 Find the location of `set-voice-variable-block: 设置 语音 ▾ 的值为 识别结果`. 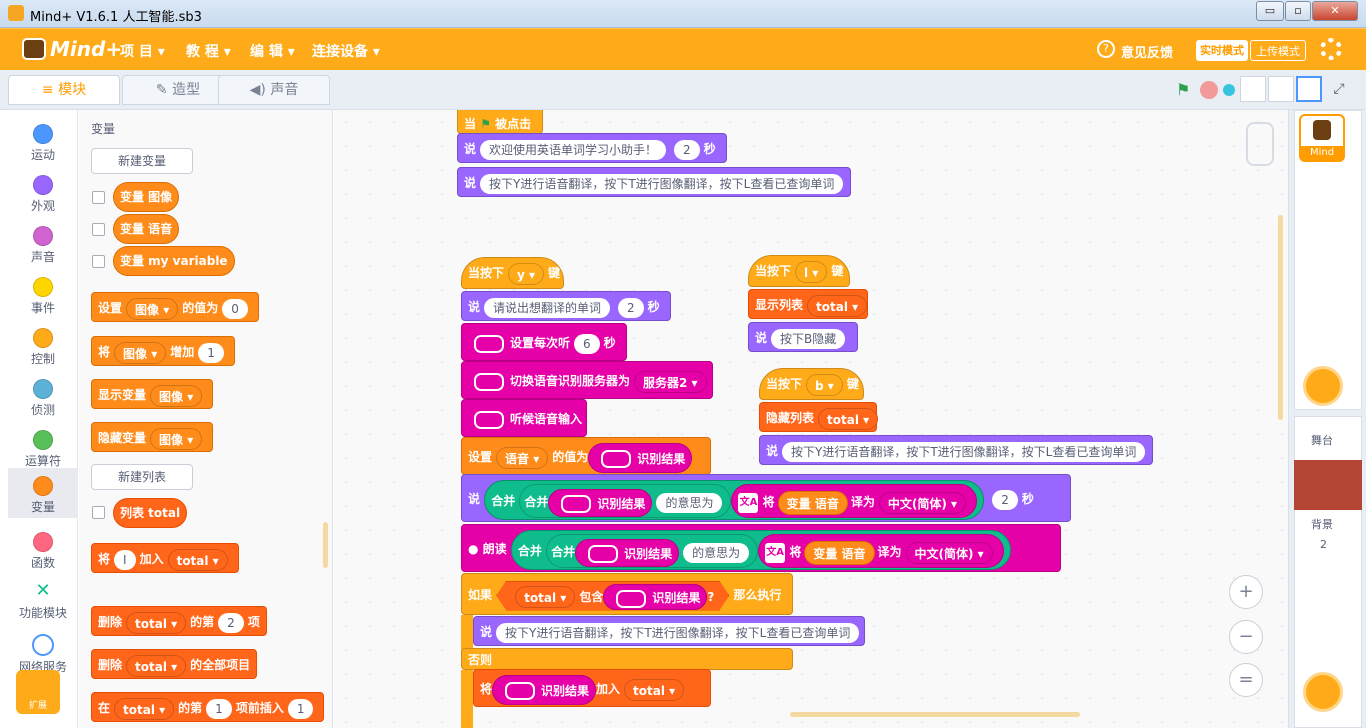

set-voice-variable-block: 设置 语音 ▾ 的值为 识别结果 is located at coordinates (586, 456).